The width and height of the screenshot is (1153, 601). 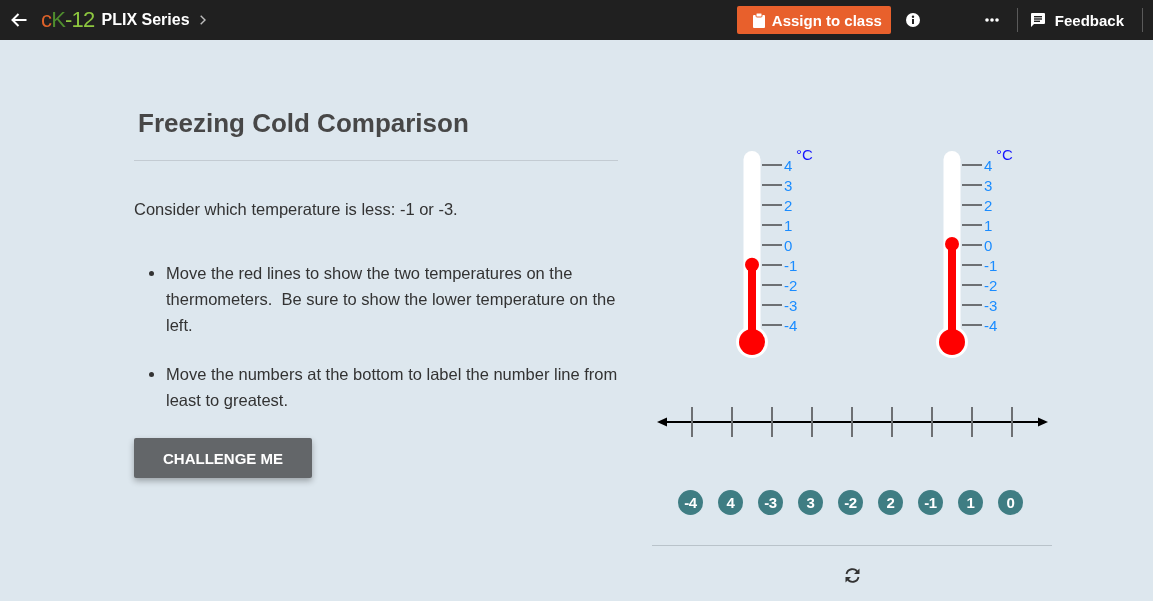 What do you see at coordinates (852, 575) in the screenshot?
I see `refresh-icon` at bounding box center [852, 575].